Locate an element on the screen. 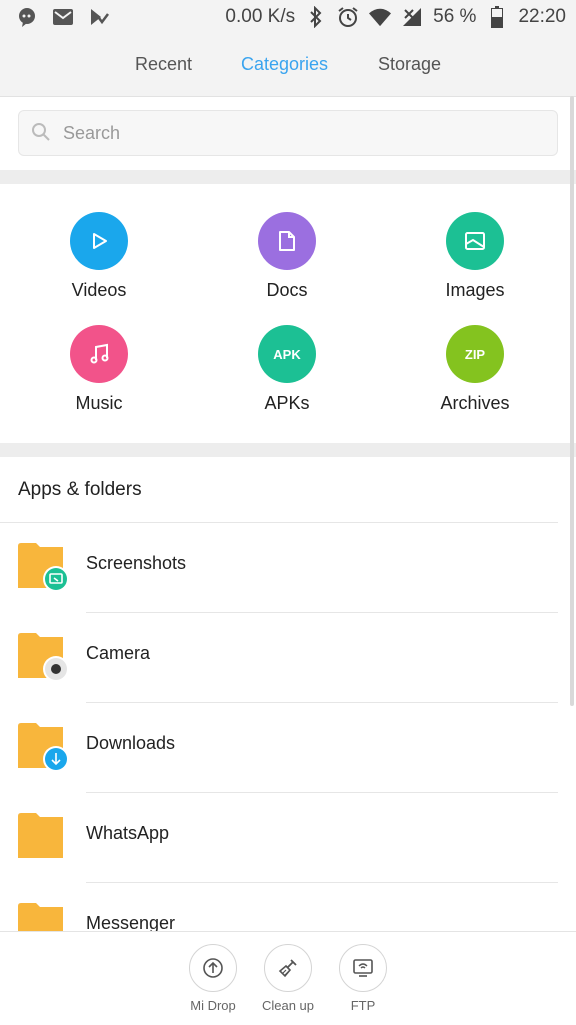 The height and width of the screenshot is (1025, 576). folder-name: Screenshots is located at coordinates (136, 563).